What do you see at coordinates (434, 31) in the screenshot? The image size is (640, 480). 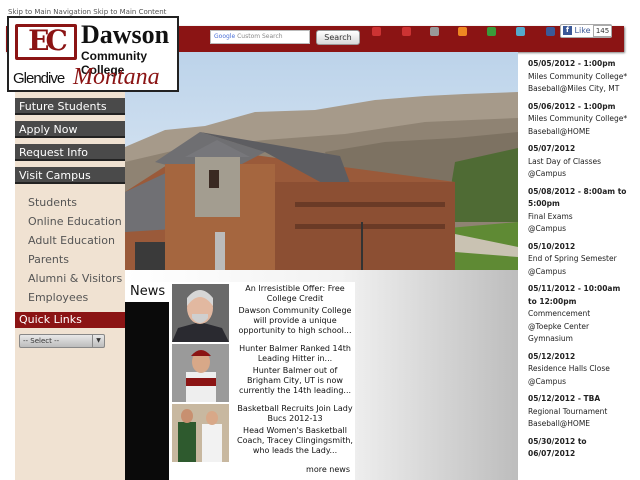 I see `print-icon` at bounding box center [434, 31].